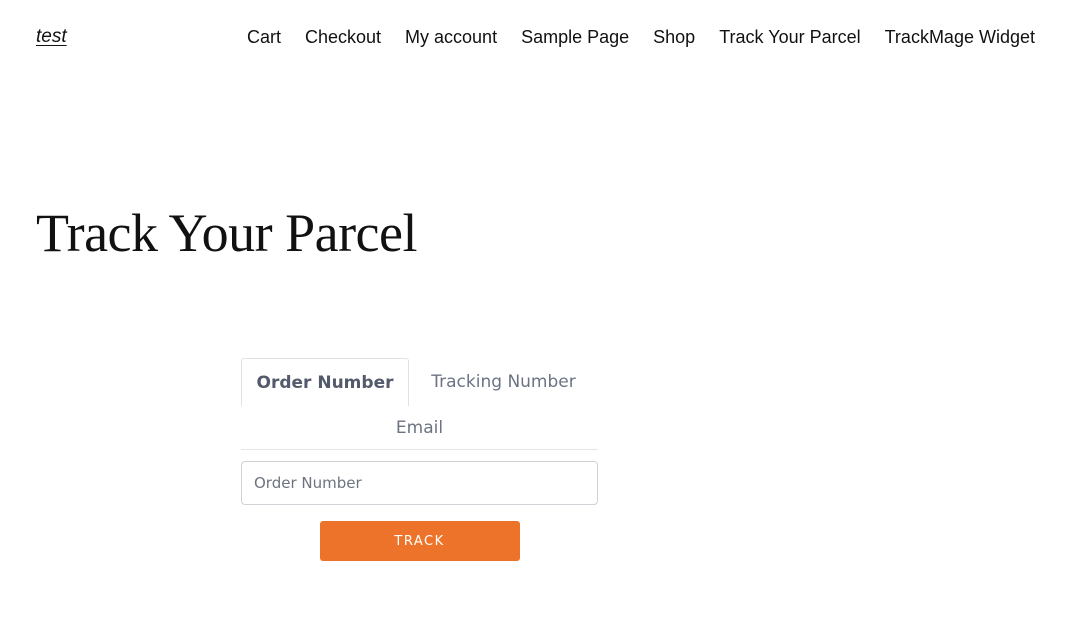 The width and height of the screenshot is (1085, 643). I want to click on page-title: Track Your Parcel, so click(227, 233).